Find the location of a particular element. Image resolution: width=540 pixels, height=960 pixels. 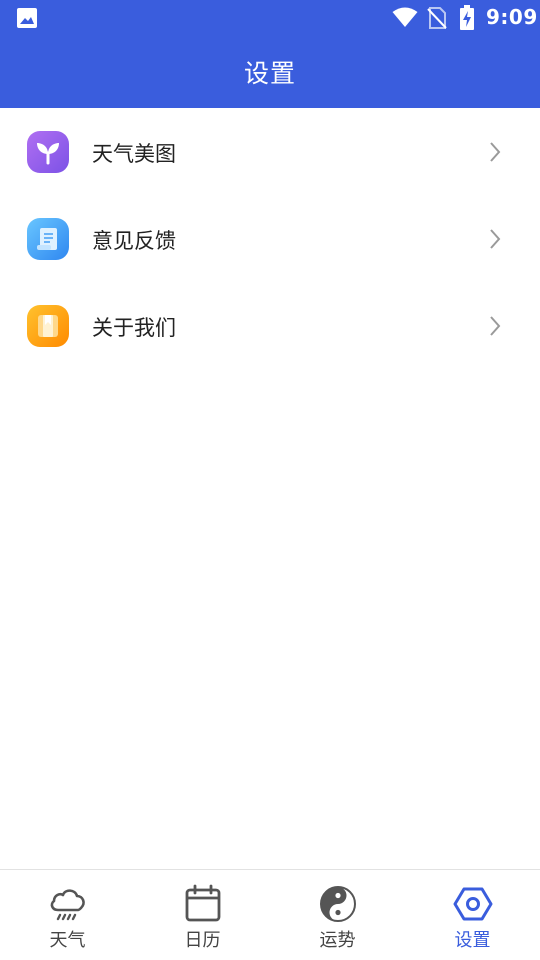

hex-settings-icon is located at coordinates (473, 904).